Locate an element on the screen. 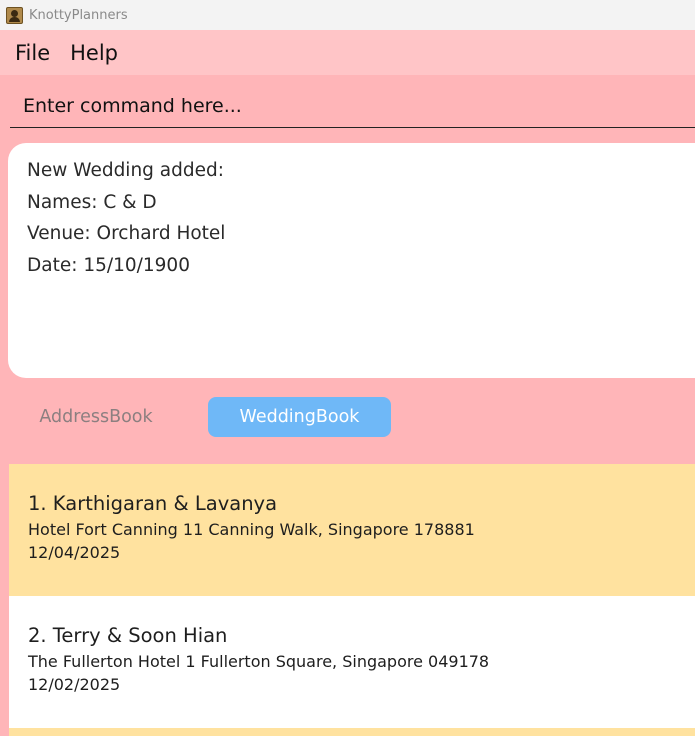 The height and width of the screenshot is (736, 695). window-title: KnottyPlanners is located at coordinates (78, 15).